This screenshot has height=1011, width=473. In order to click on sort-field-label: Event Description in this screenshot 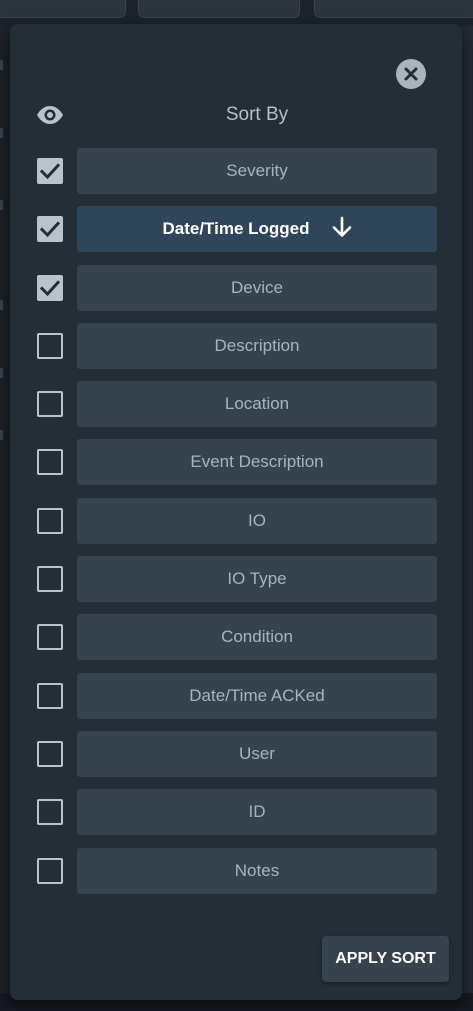, I will do `click(257, 462)`.